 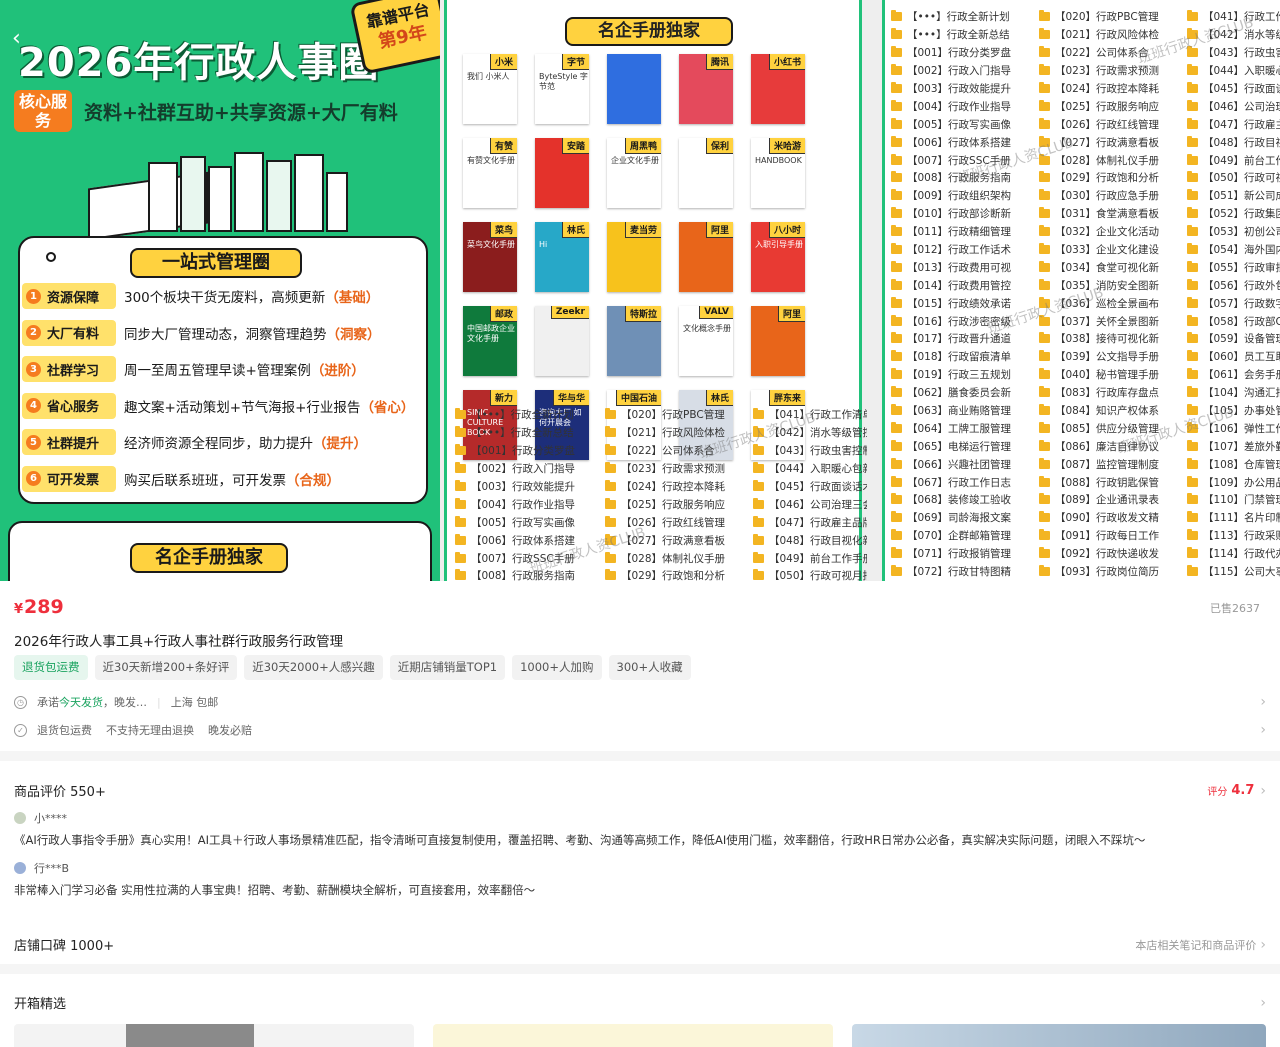 I want to click on file-item: 【033】企业文化建设, so click(x=1113, y=250).